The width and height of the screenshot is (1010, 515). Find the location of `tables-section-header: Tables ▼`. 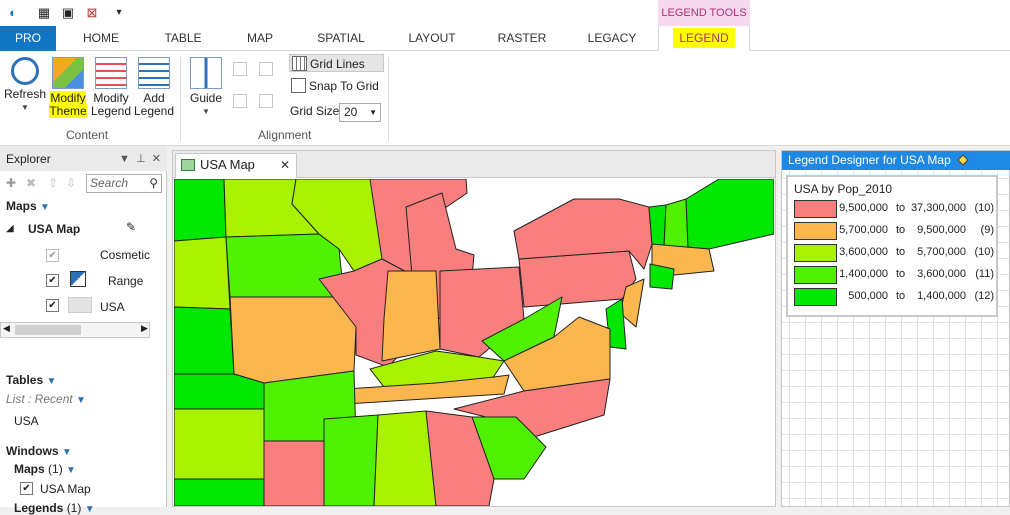

tables-section-header: Tables ▼ is located at coordinates (31, 380).